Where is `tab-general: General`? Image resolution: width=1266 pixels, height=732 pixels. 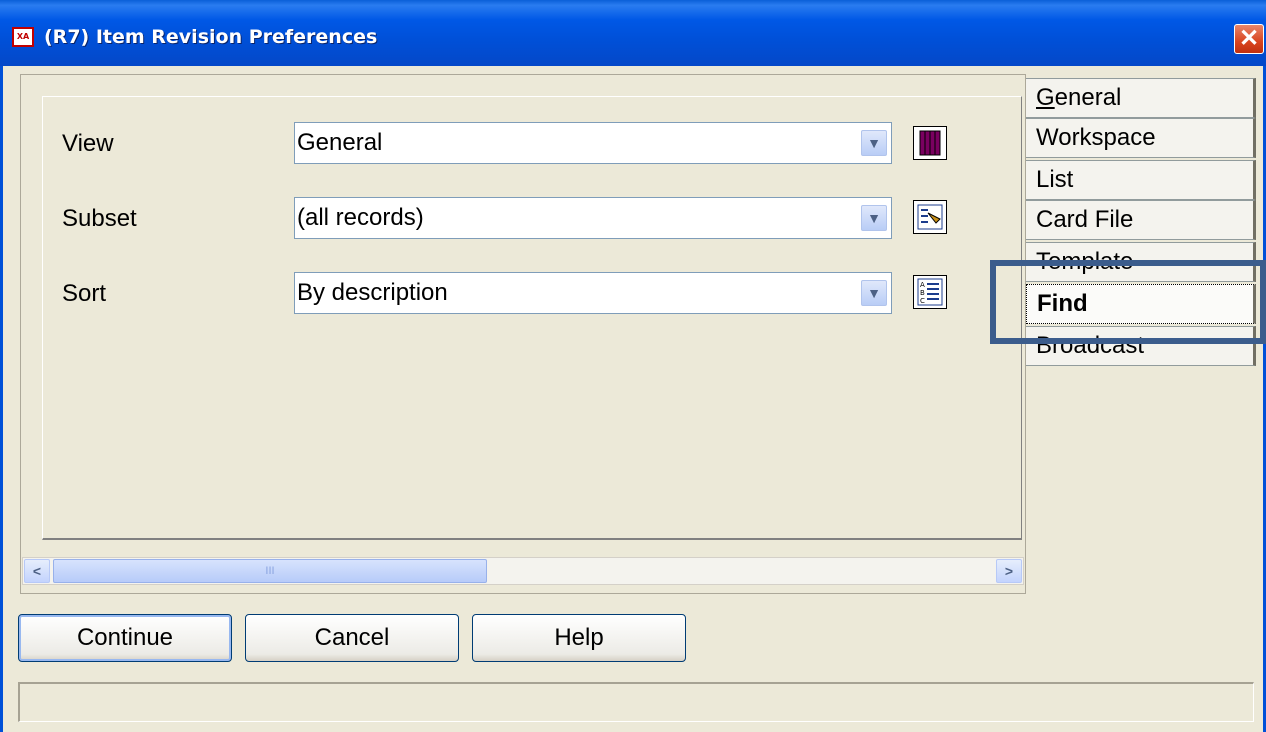
tab-general: General is located at coordinates (1141, 98).